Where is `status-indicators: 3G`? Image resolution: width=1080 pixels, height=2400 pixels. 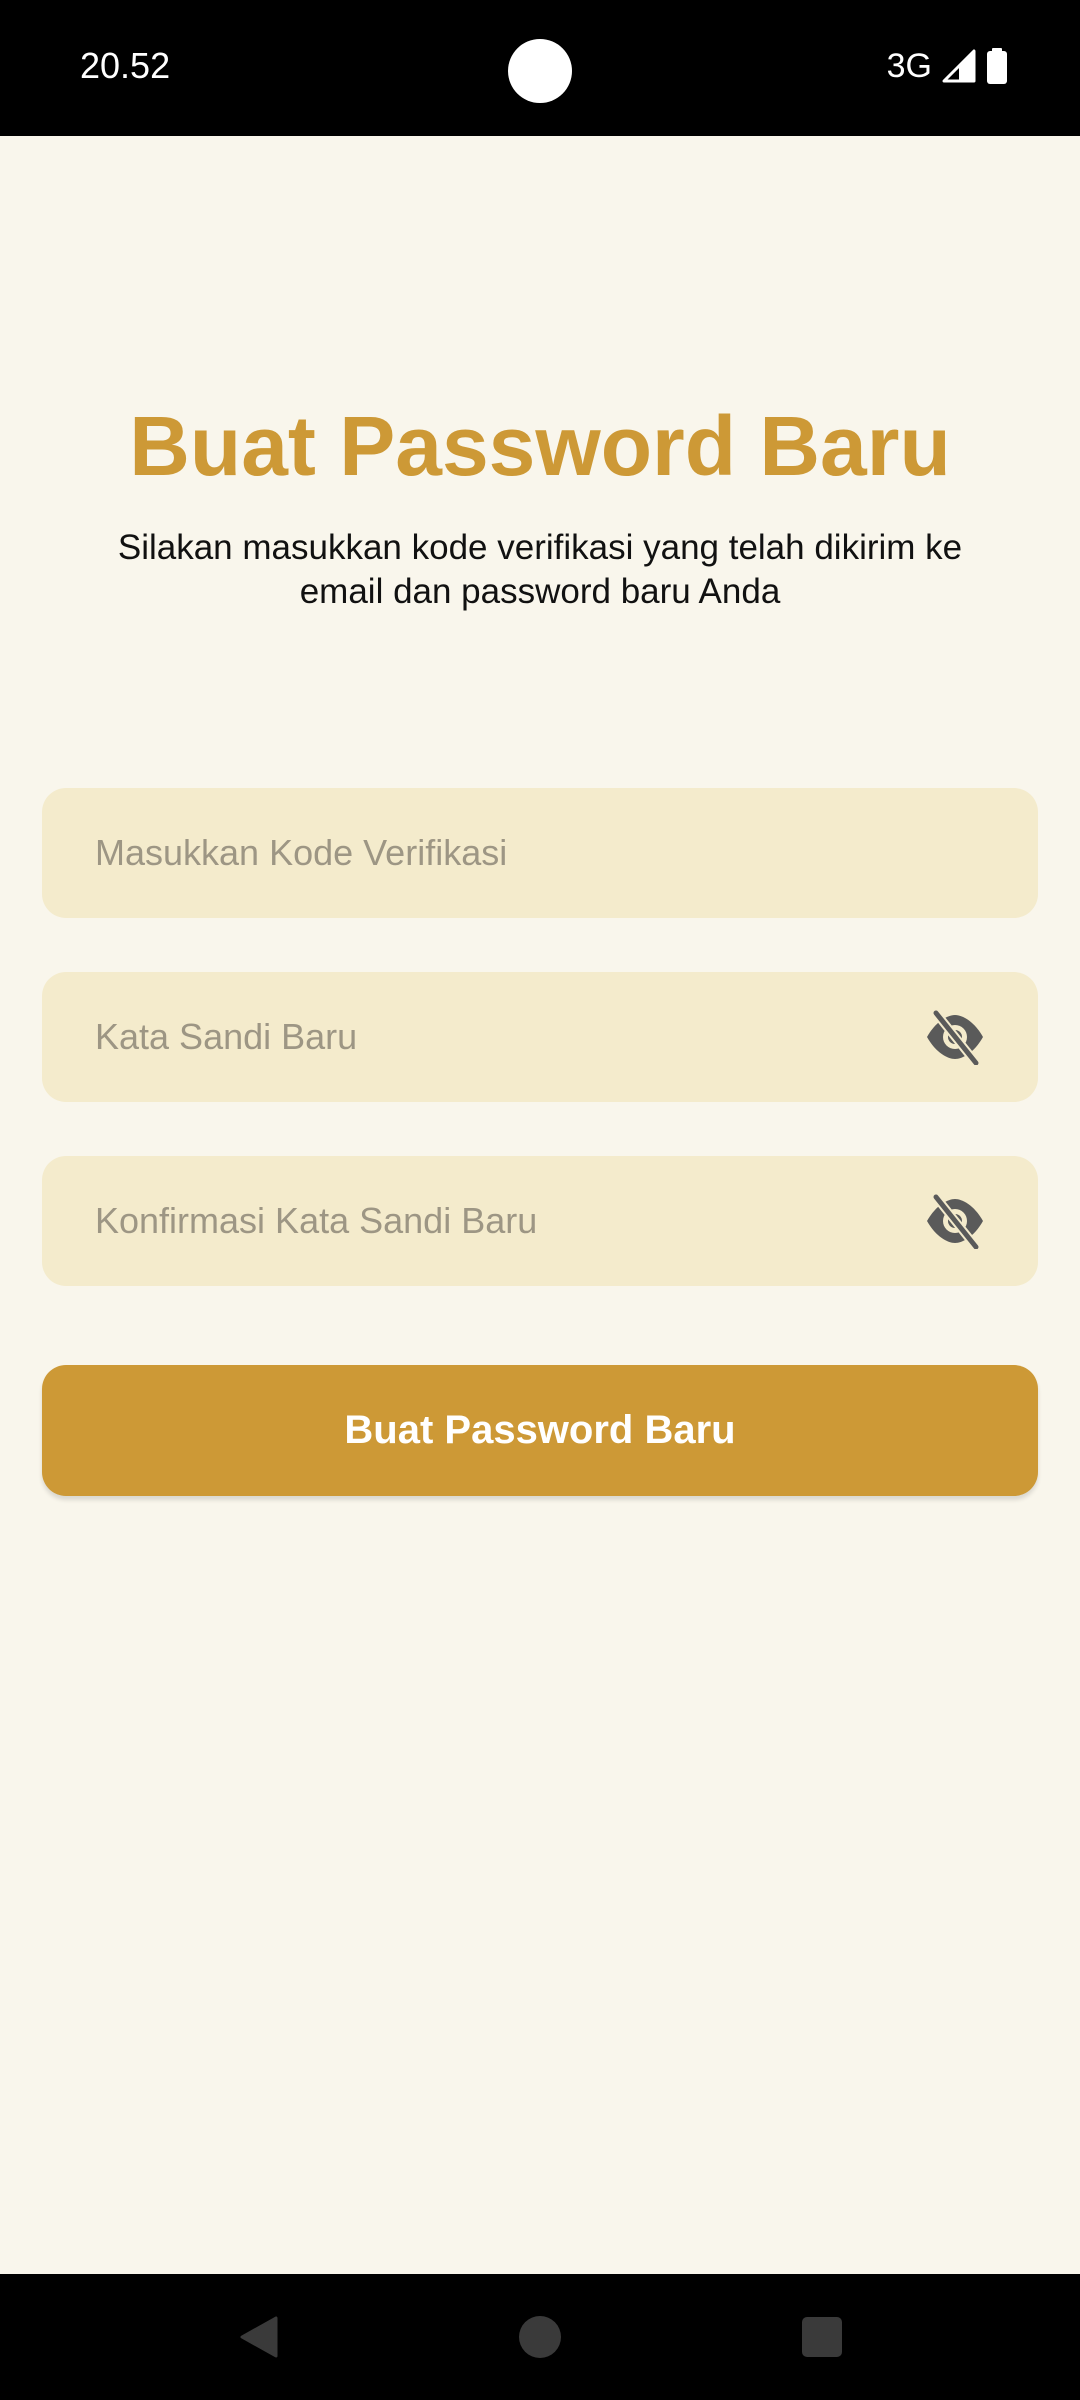
status-indicators: 3G is located at coordinates (947, 66).